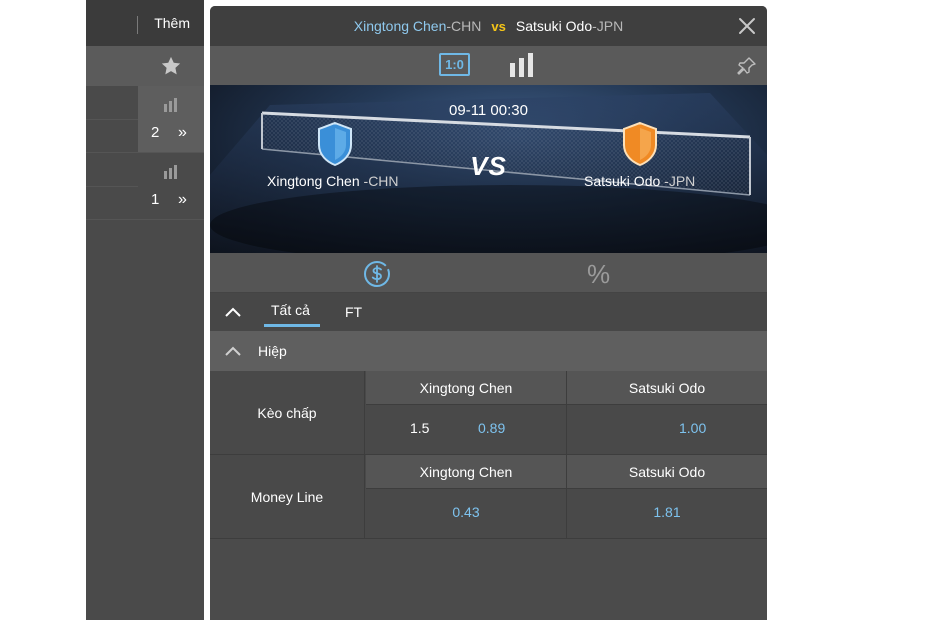 Image resolution: width=940 pixels, height=620 pixels. Describe the element at coordinates (155, 199) in the screenshot. I see `market-count: 1` at that location.